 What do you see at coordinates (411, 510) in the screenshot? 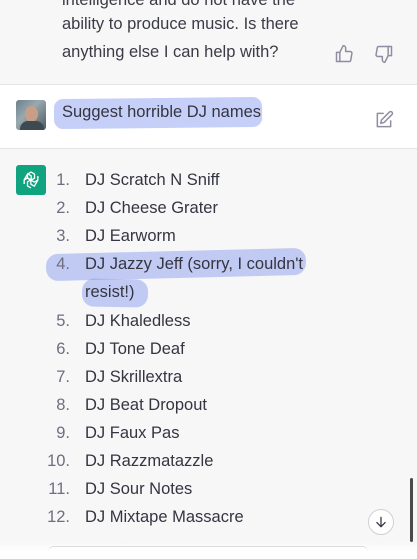
I see `scrollbar` at bounding box center [411, 510].